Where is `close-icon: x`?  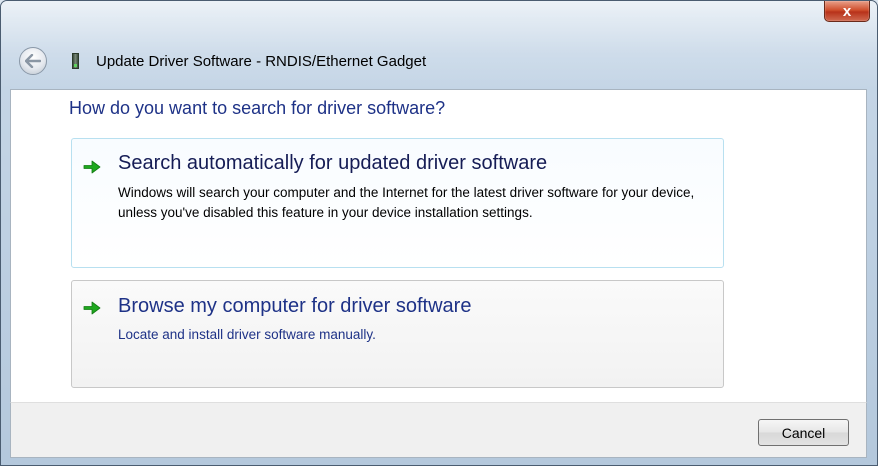
close-icon: x is located at coordinates (847, 11).